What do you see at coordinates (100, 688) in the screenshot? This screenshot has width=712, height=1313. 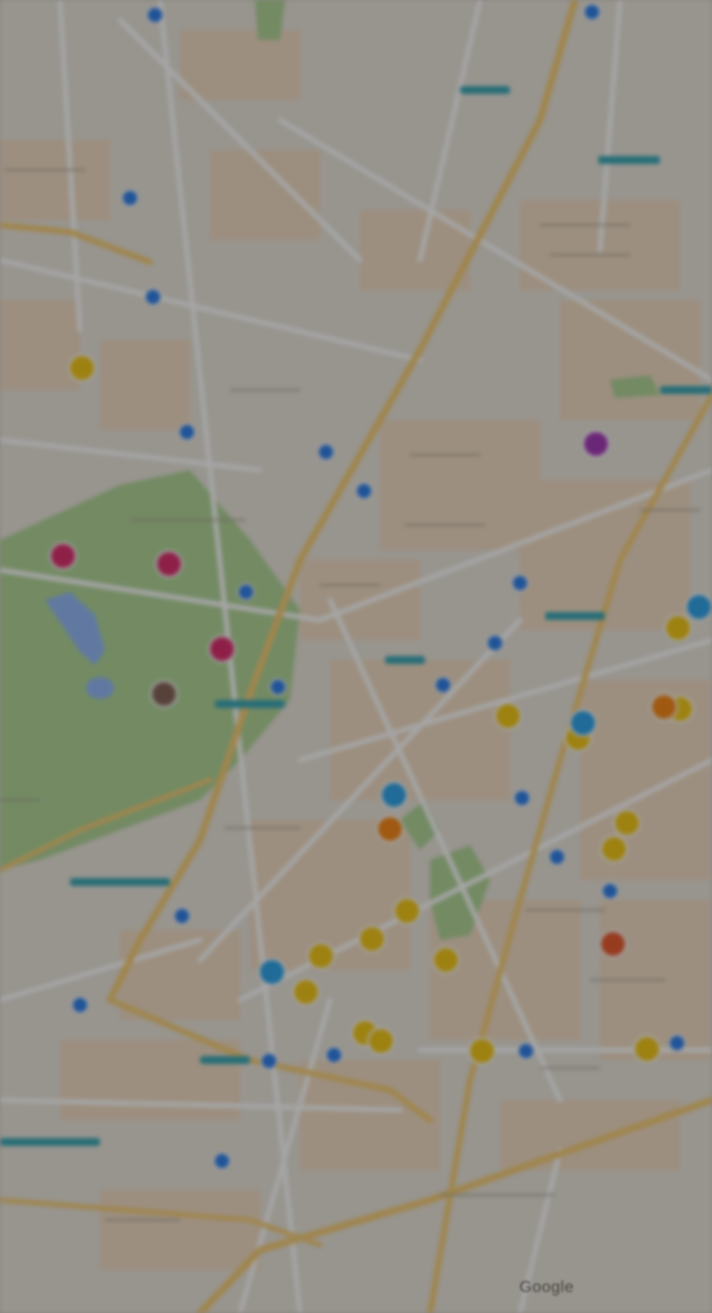 I see `pond` at bounding box center [100, 688].